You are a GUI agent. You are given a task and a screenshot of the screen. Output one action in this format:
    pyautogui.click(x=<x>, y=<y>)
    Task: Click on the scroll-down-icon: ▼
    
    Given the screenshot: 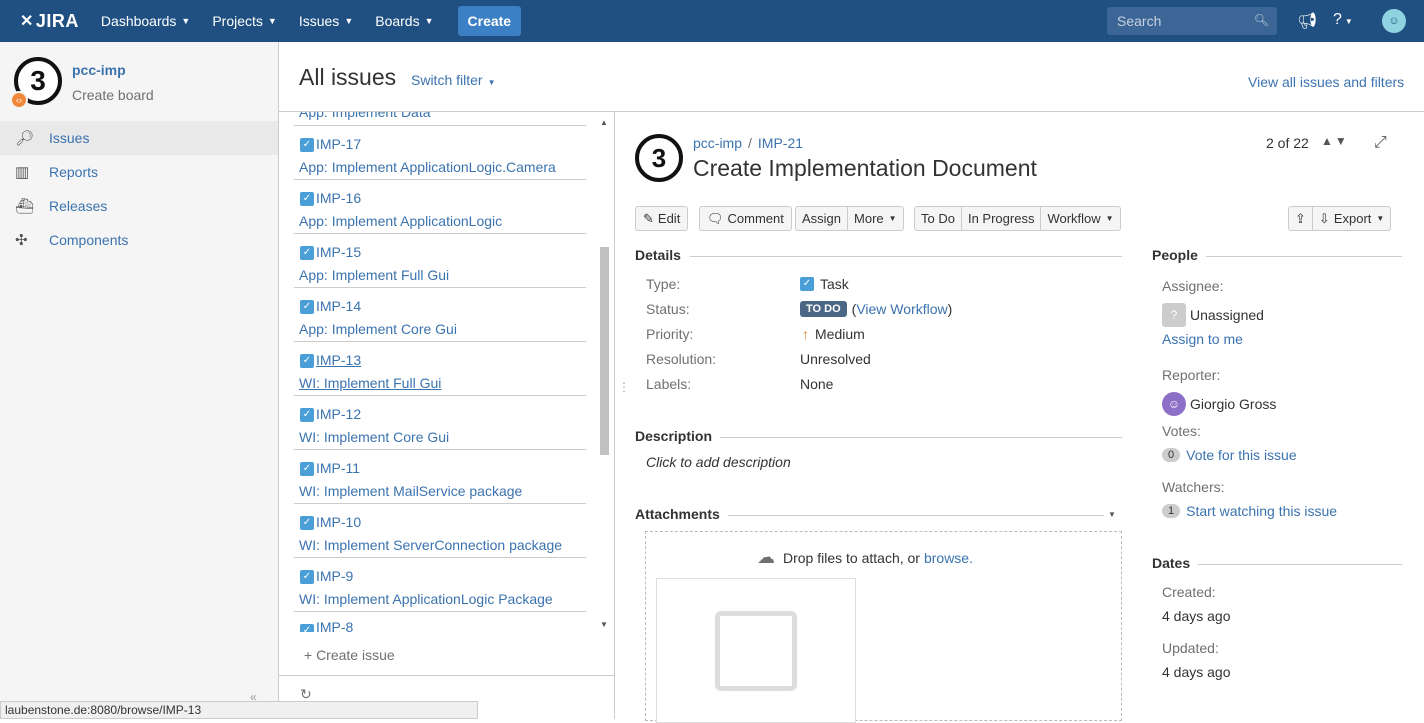 What is the action you would take?
    pyautogui.click(x=604, y=624)
    